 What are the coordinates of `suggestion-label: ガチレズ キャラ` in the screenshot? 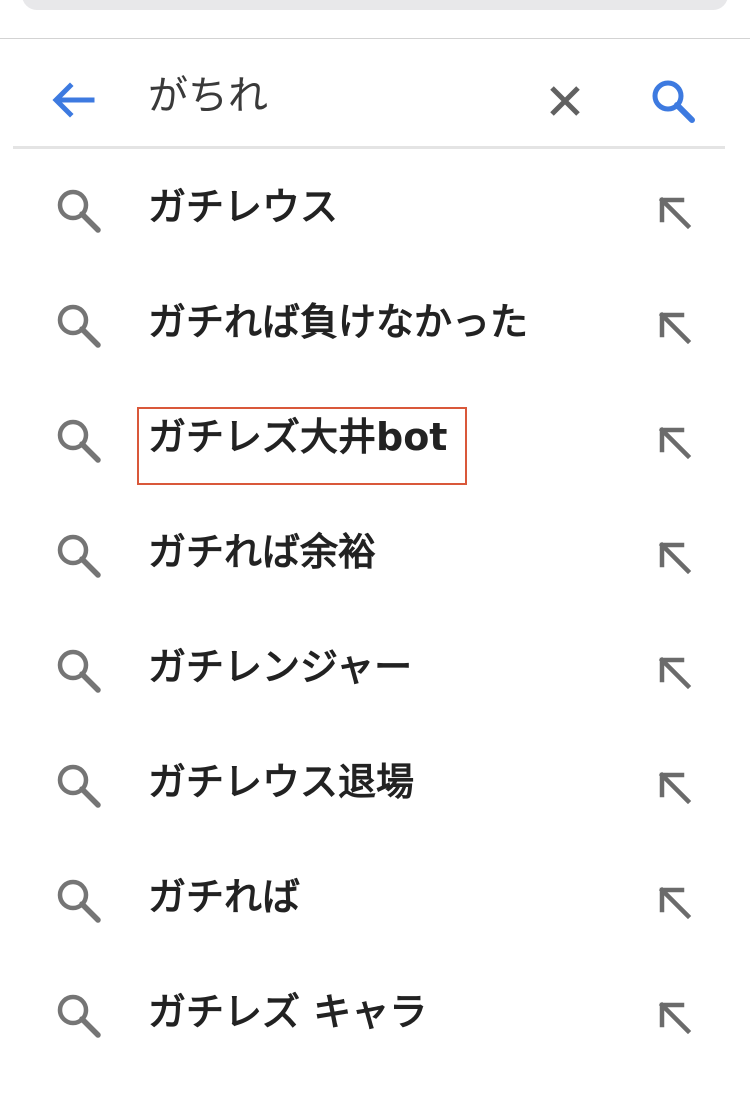 It's located at (288, 1012).